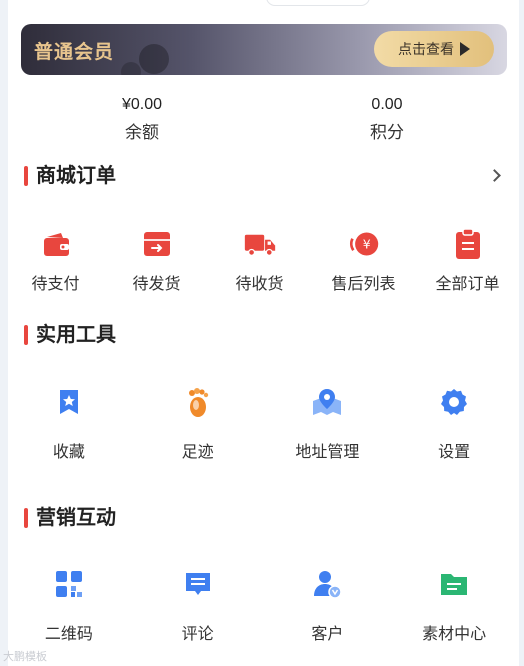  Describe the element at coordinates (260, 244) in the screenshot. I see `truck-icon` at that location.